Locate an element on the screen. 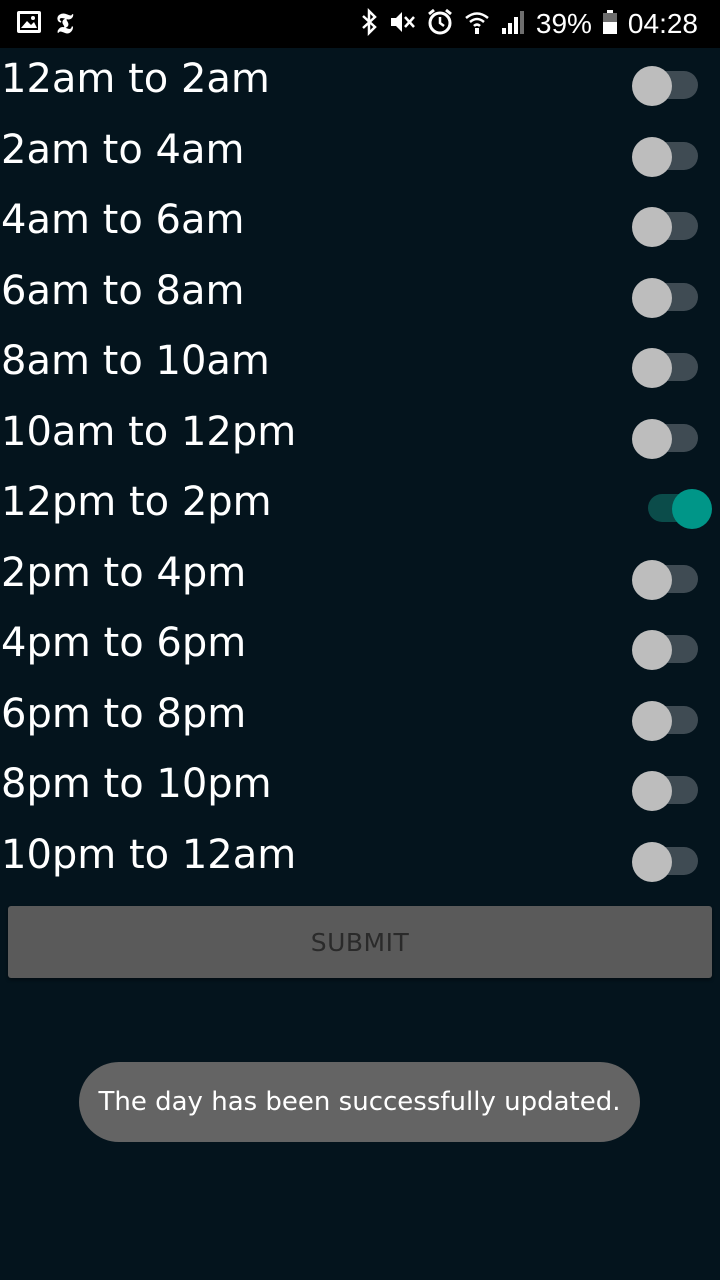 The height and width of the screenshot is (1280, 720). time-slot-label: 4pm to 6pm is located at coordinates (124, 643).